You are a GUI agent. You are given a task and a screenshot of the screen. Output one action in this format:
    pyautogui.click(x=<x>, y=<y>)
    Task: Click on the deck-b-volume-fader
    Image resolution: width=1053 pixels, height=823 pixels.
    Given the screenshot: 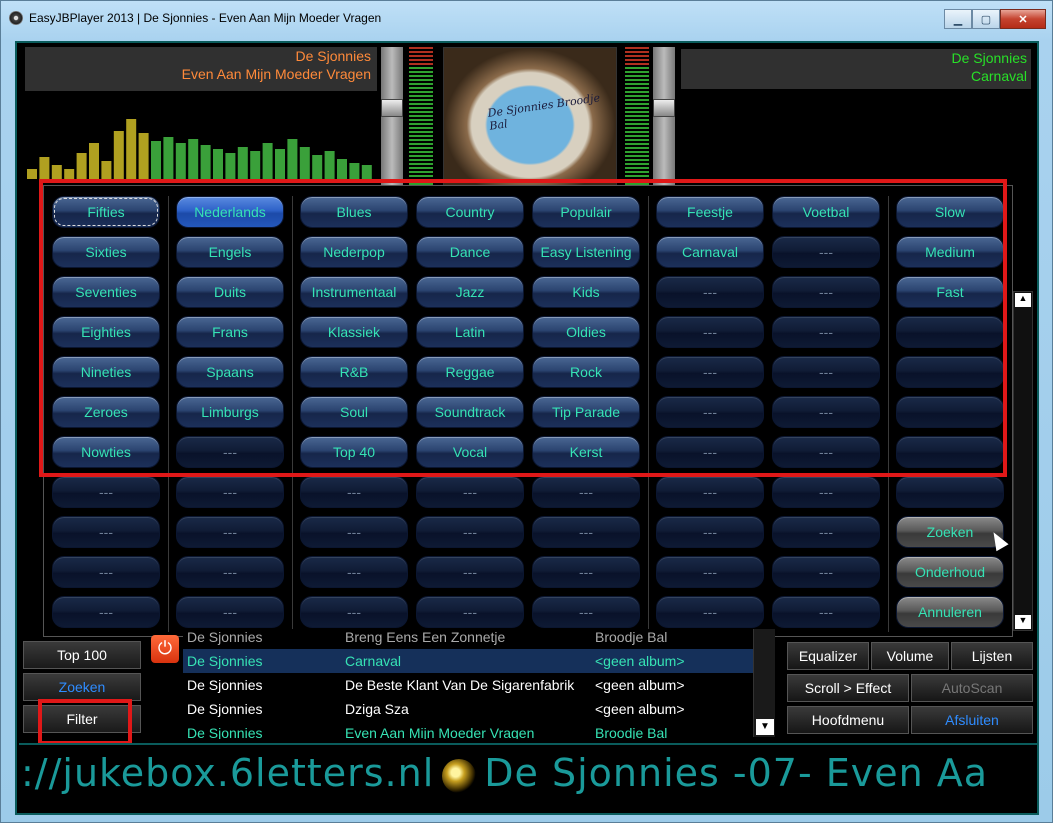 What is the action you would take?
    pyautogui.click(x=664, y=117)
    